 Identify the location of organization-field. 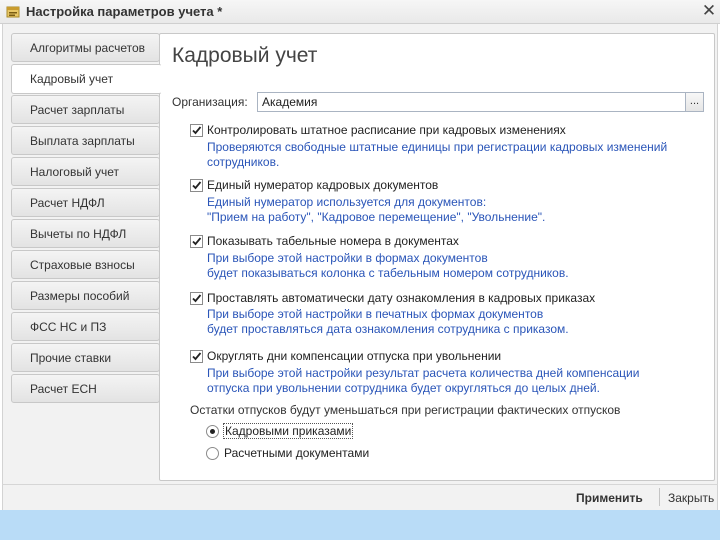
(471, 102).